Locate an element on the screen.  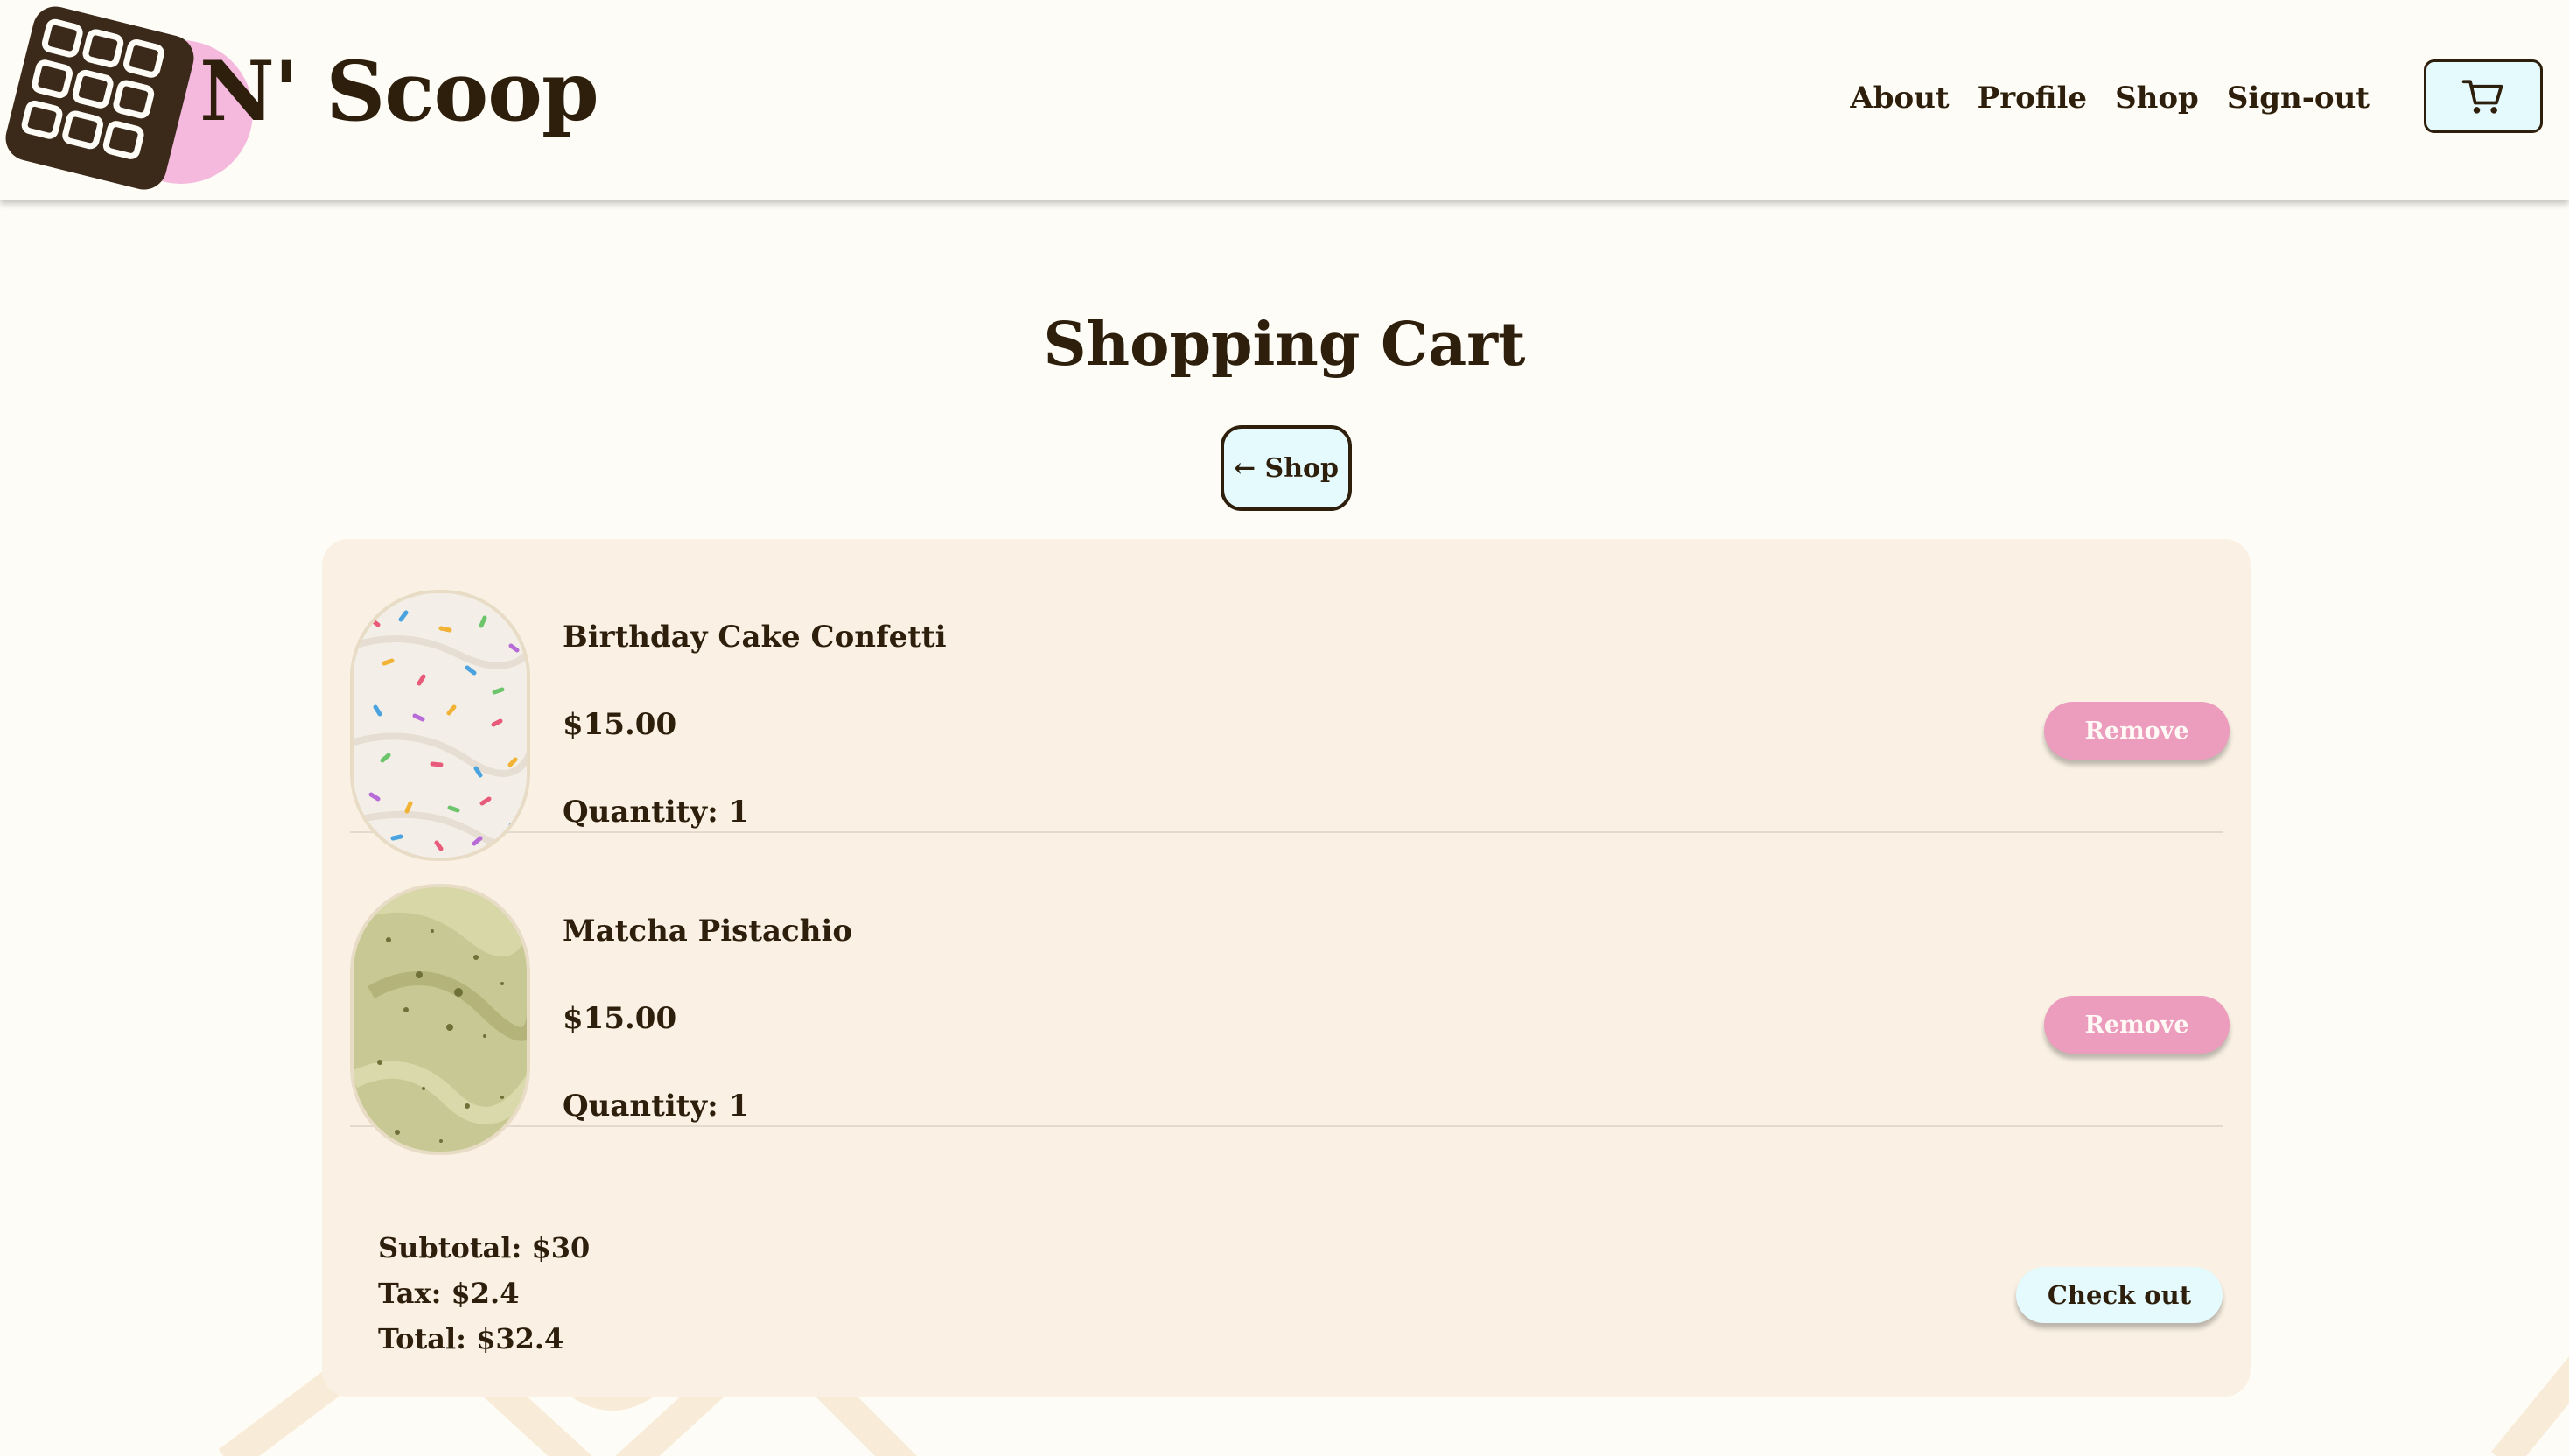
nav-link-sign-out: Sign-out is located at coordinates (2298, 98).